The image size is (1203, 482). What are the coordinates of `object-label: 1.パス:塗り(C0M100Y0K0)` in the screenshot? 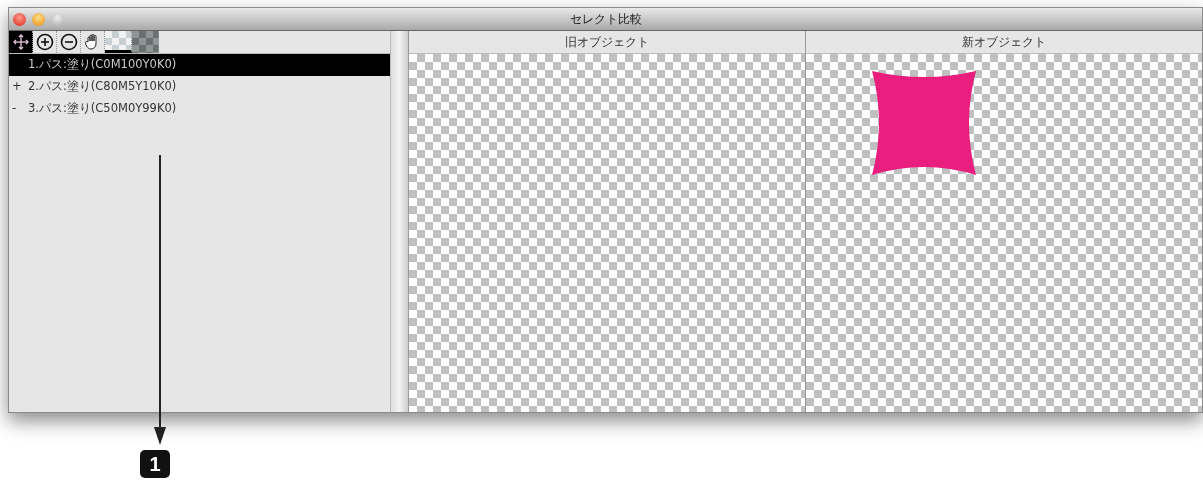 It's located at (102, 65).